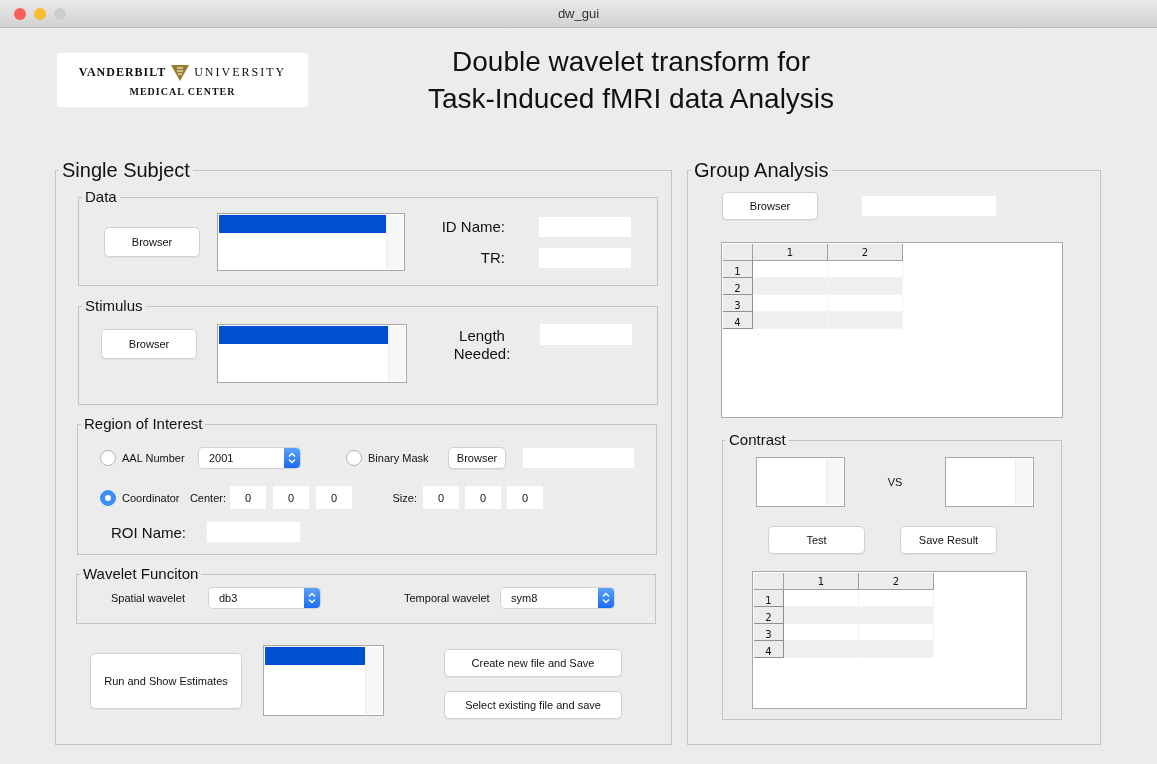 The width and height of the screenshot is (1157, 764). Describe the element at coordinates (180, 72) in the screenshot. I see `shield-logo-icon` at that location.